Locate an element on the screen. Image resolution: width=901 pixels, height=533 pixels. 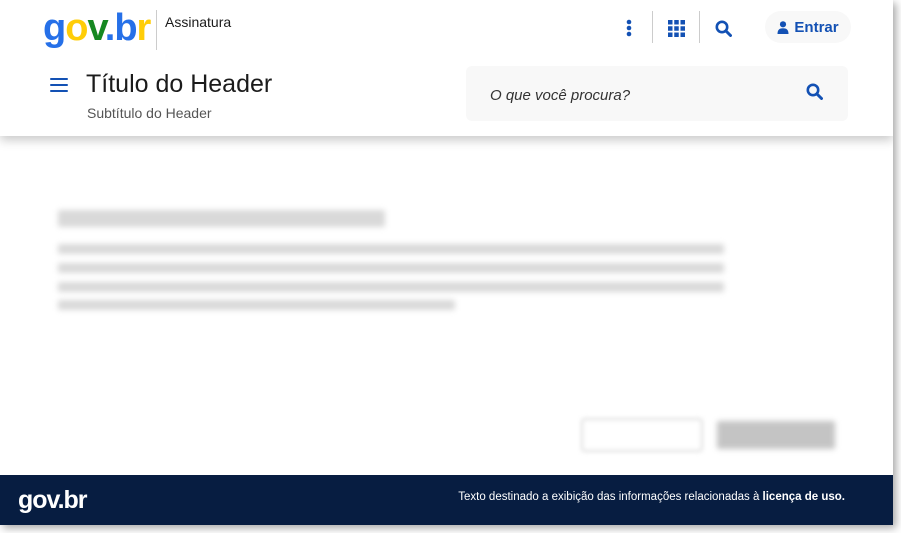
header-search-button is located at coordinates (723, 28).